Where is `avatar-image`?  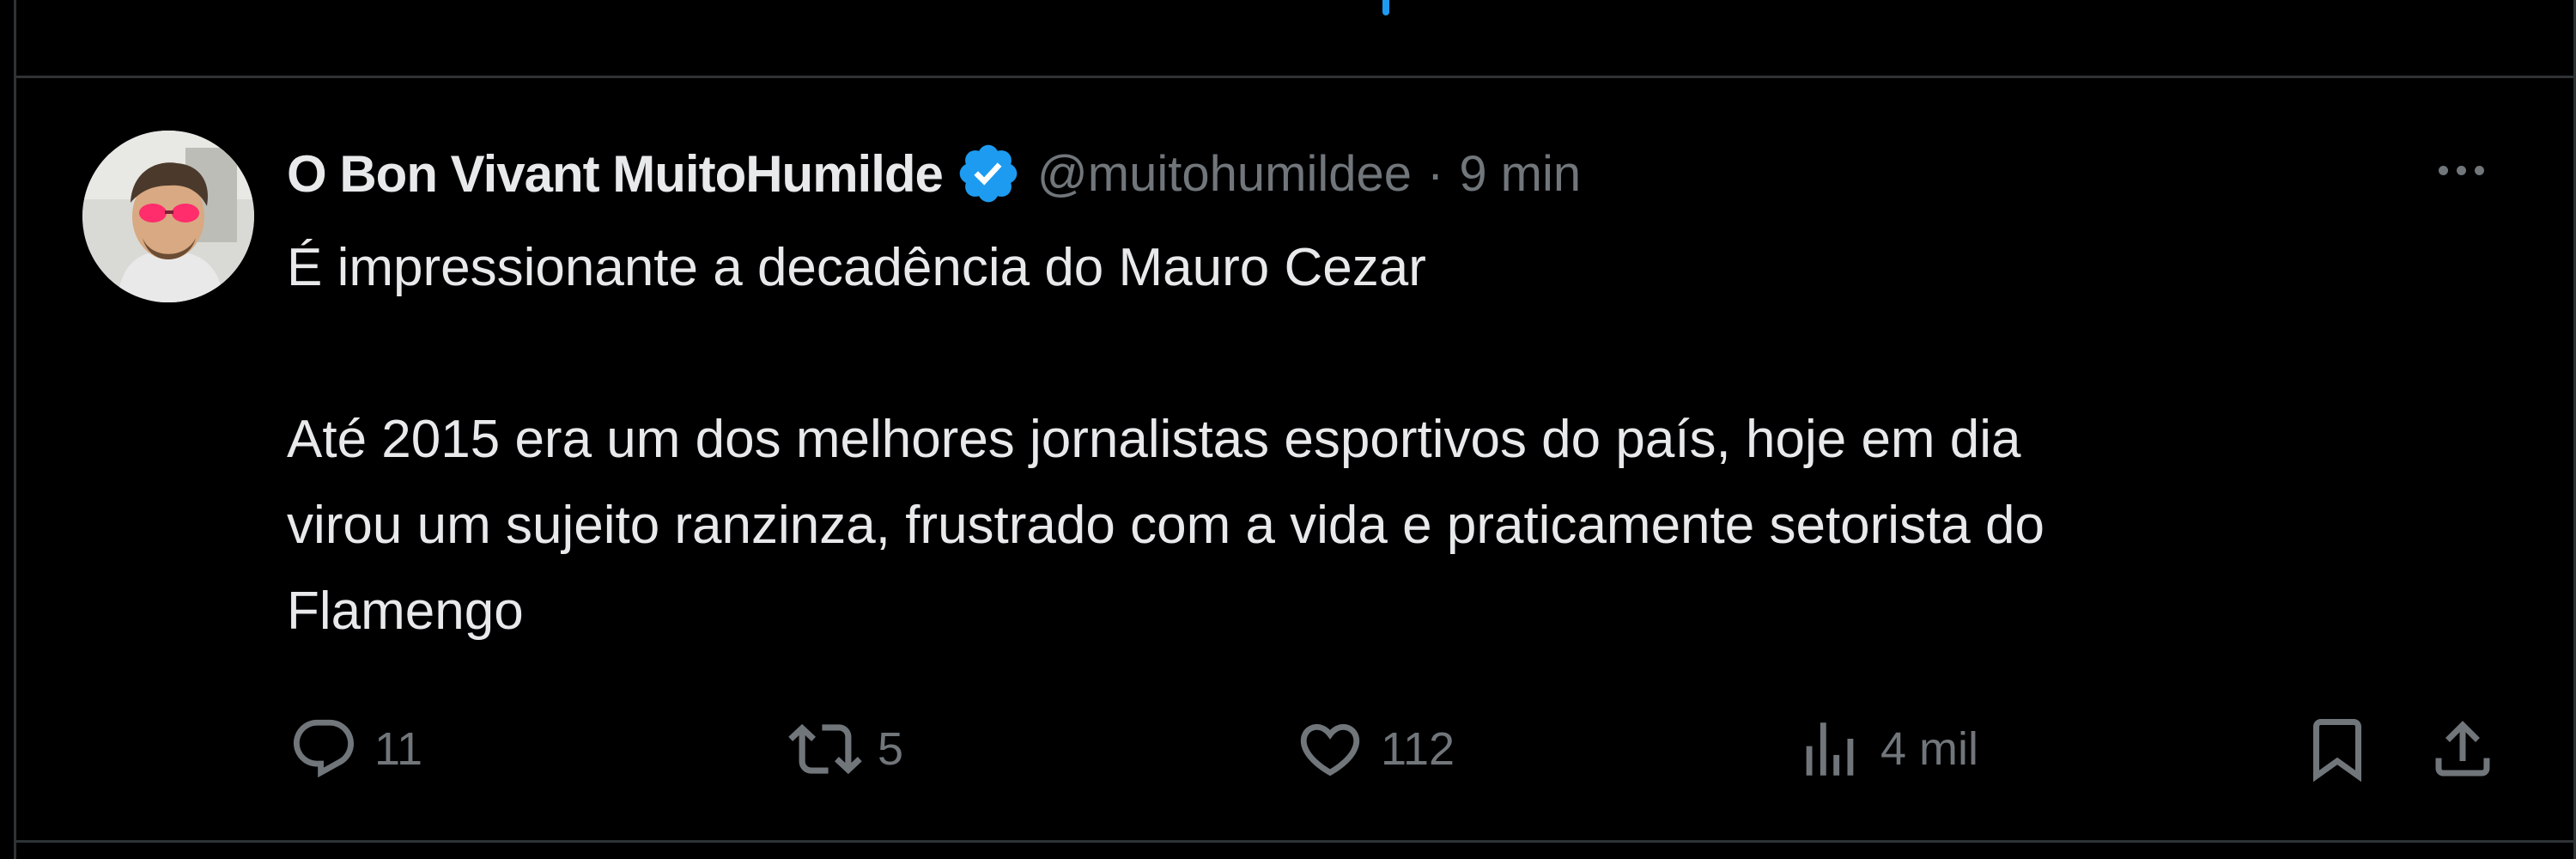
avatar-image is located at coordinates (168, 217).